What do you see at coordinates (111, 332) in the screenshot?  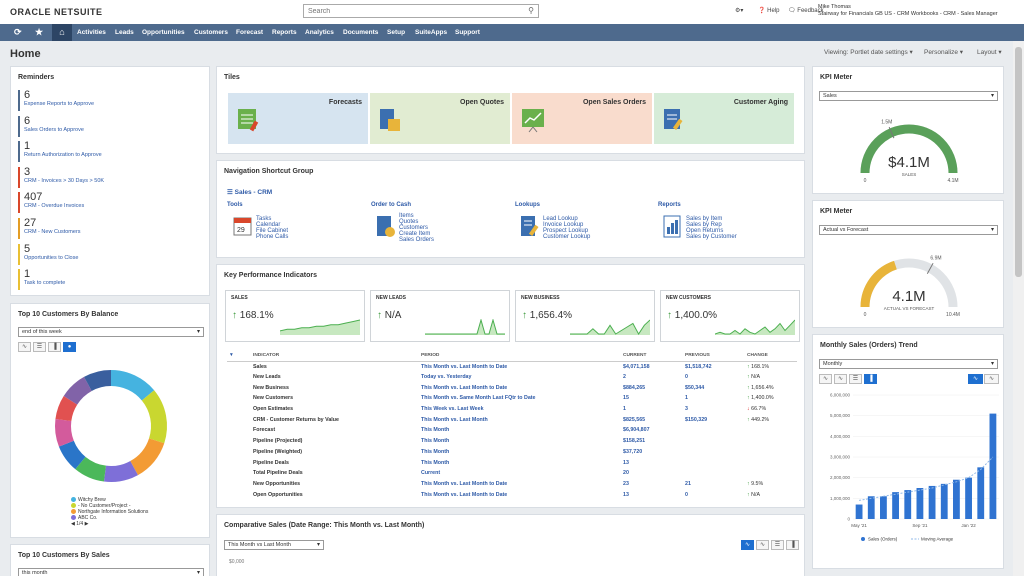 I see `balance-date-select: end of this week ▾` at bounding box center [111, 332].